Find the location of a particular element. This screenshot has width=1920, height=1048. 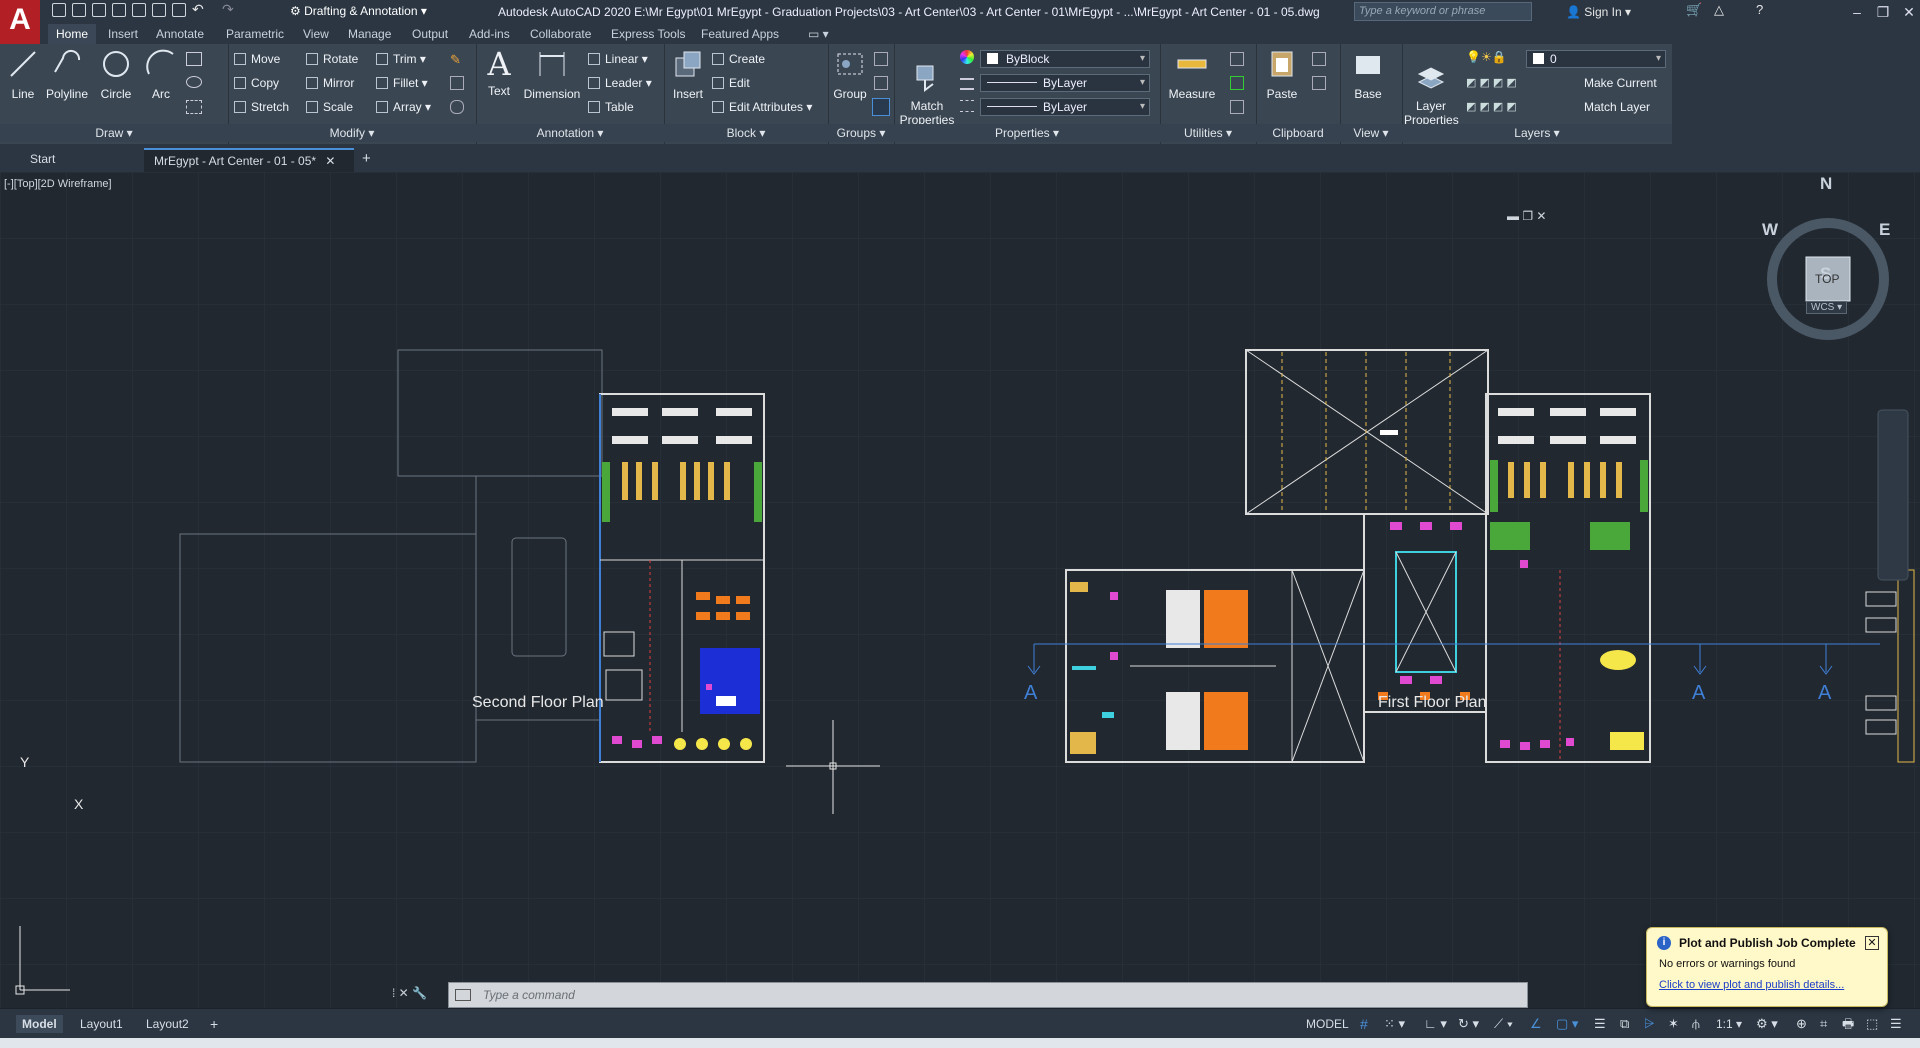

layer-properties-button: Layer Properties is located at coordinates (1431, 87).